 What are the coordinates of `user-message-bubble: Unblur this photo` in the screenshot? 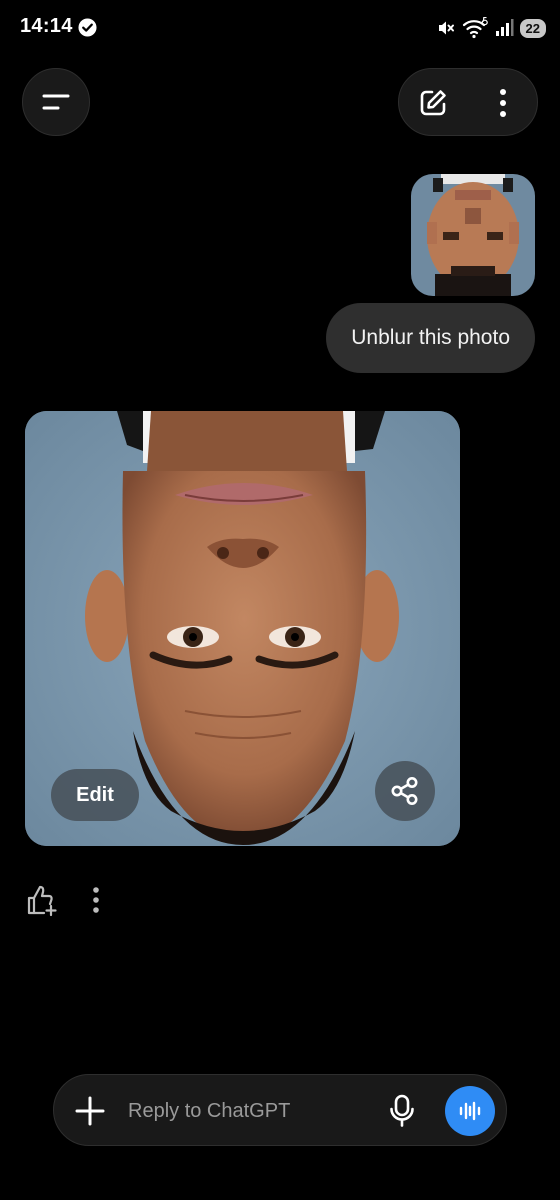 It's located at (430, 338).